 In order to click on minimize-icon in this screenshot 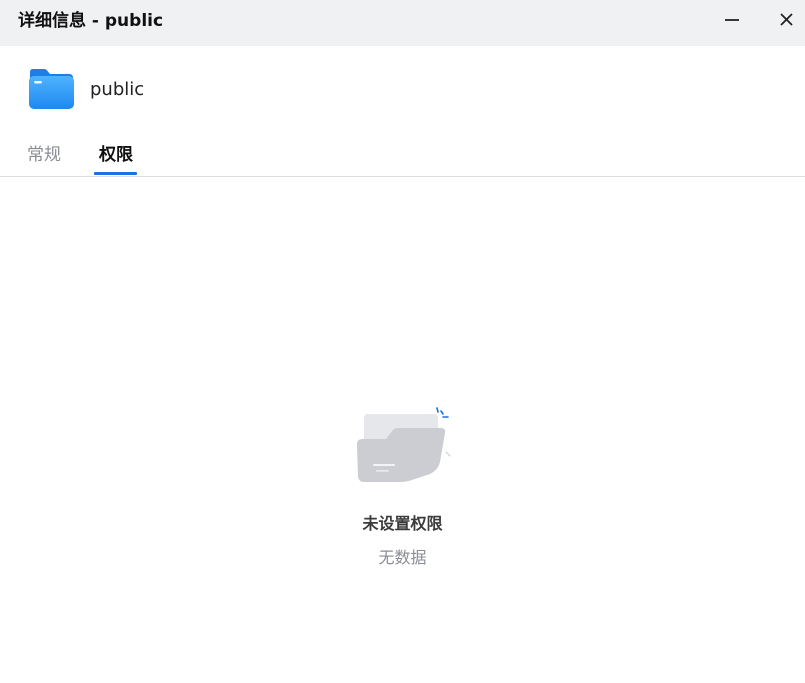, I will do `click(732, 20)`.